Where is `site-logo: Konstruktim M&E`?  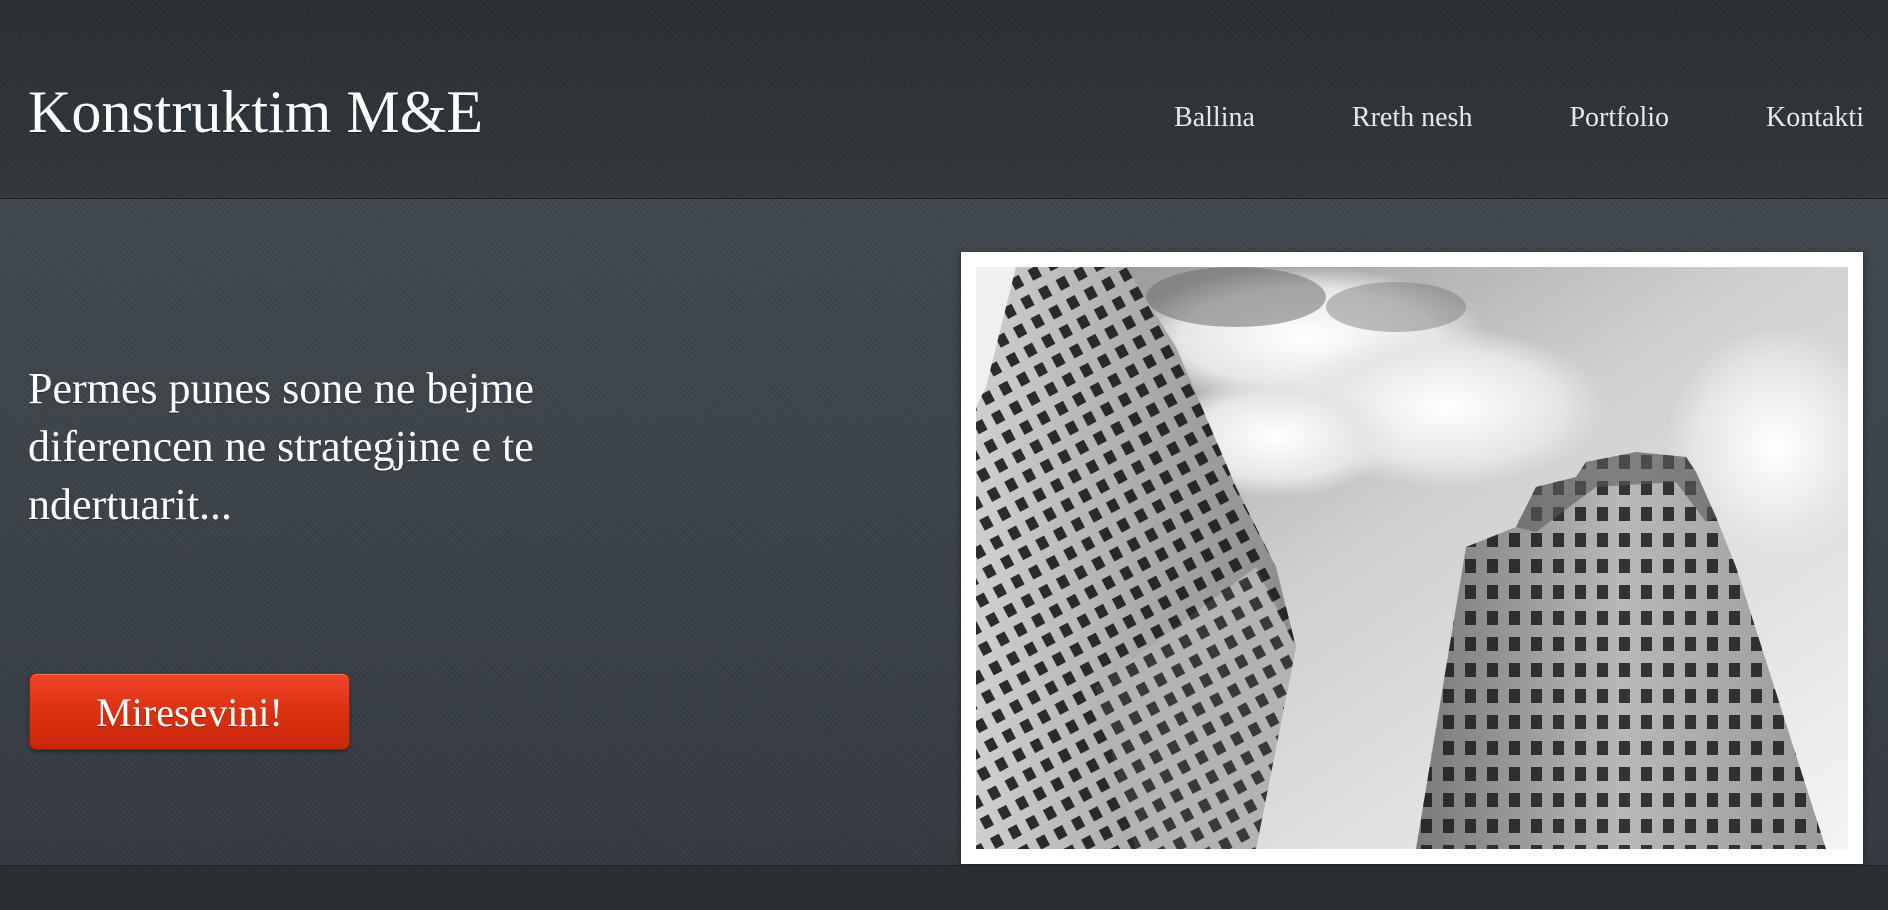 site-logo: Konstruktim M&E is located at coordinates (255, 112).